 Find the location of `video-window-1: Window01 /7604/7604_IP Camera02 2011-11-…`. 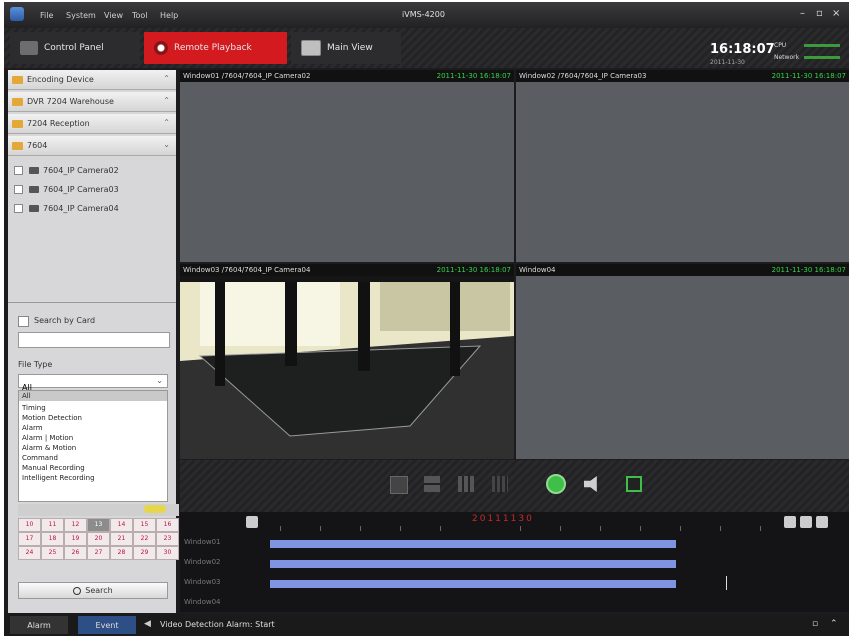

video-window-1: Window01 /7604/7604_IP Camera02 2011-11-… is located at coordinates (347, 166).